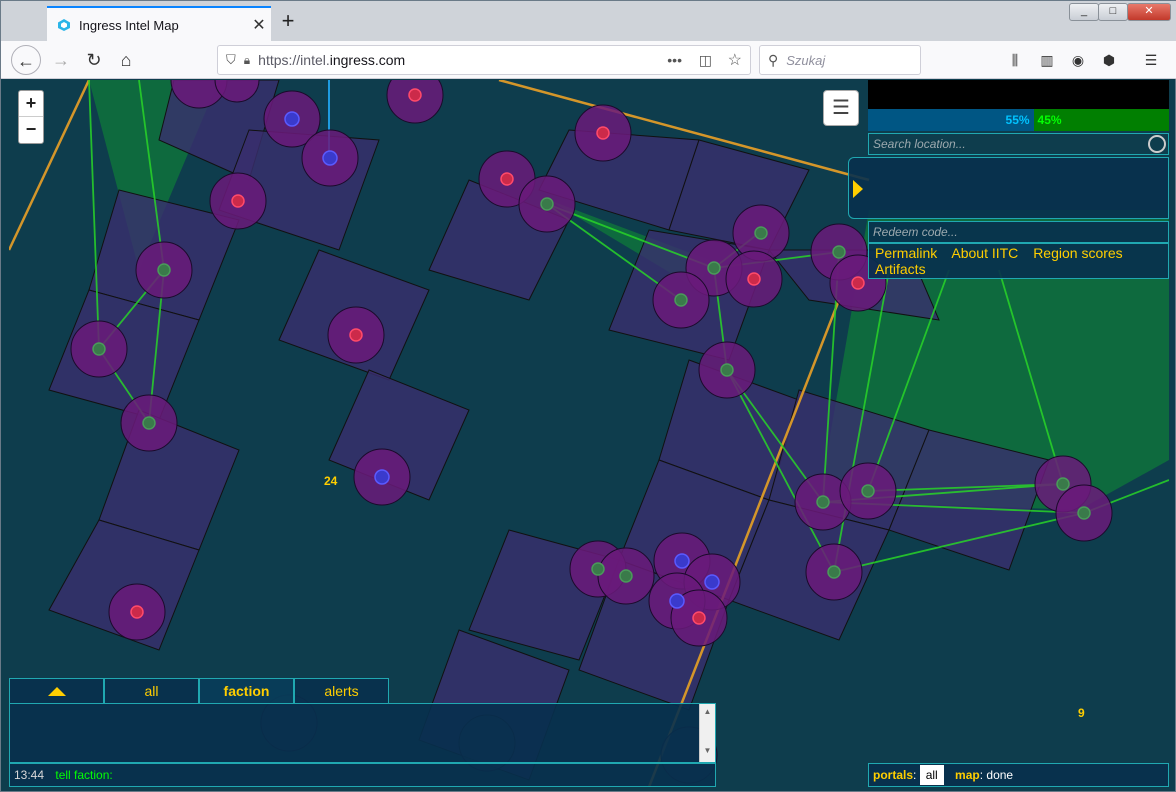 This screenshot has width=1176, height=792. What do you see at coordinates (735, 60) in the screenshot?
I see `bookmark-star-icon: ☆` at bounding box center [735, 60].